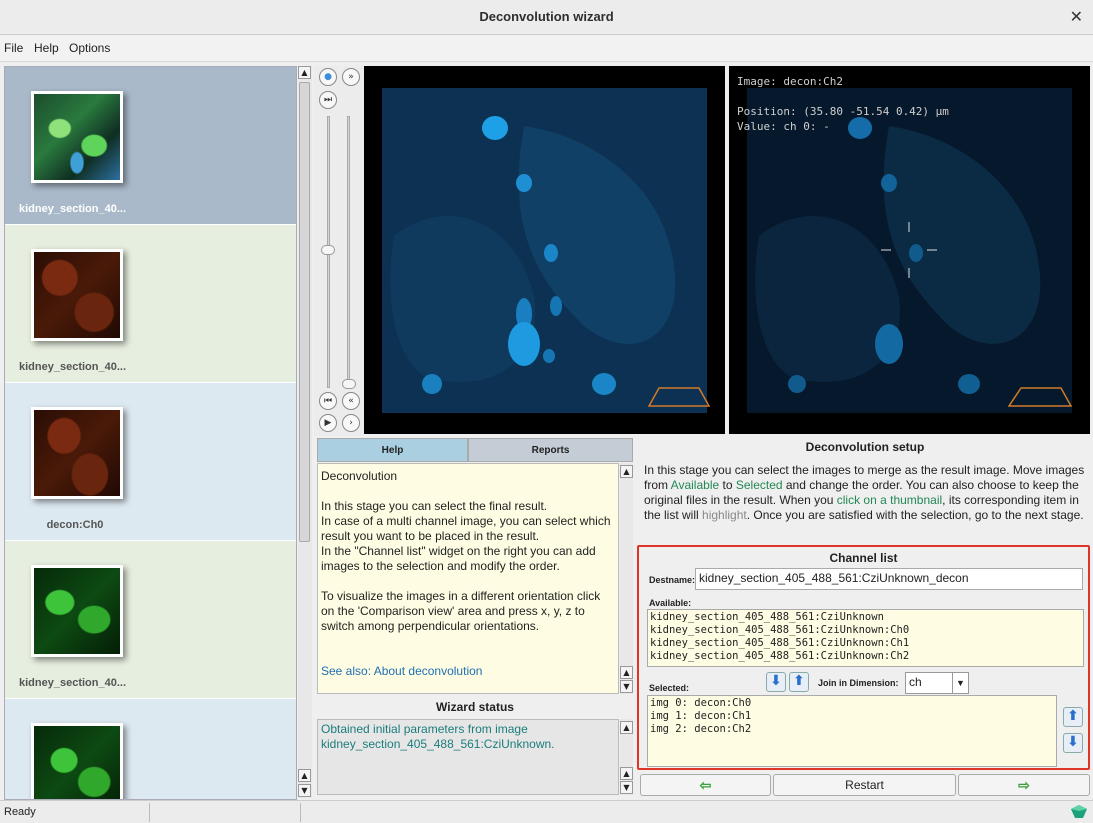 The width and height of the screenshot is (1093, 823). I want to click on thumbnail-item: decon:Ch0, so click(150, 461).